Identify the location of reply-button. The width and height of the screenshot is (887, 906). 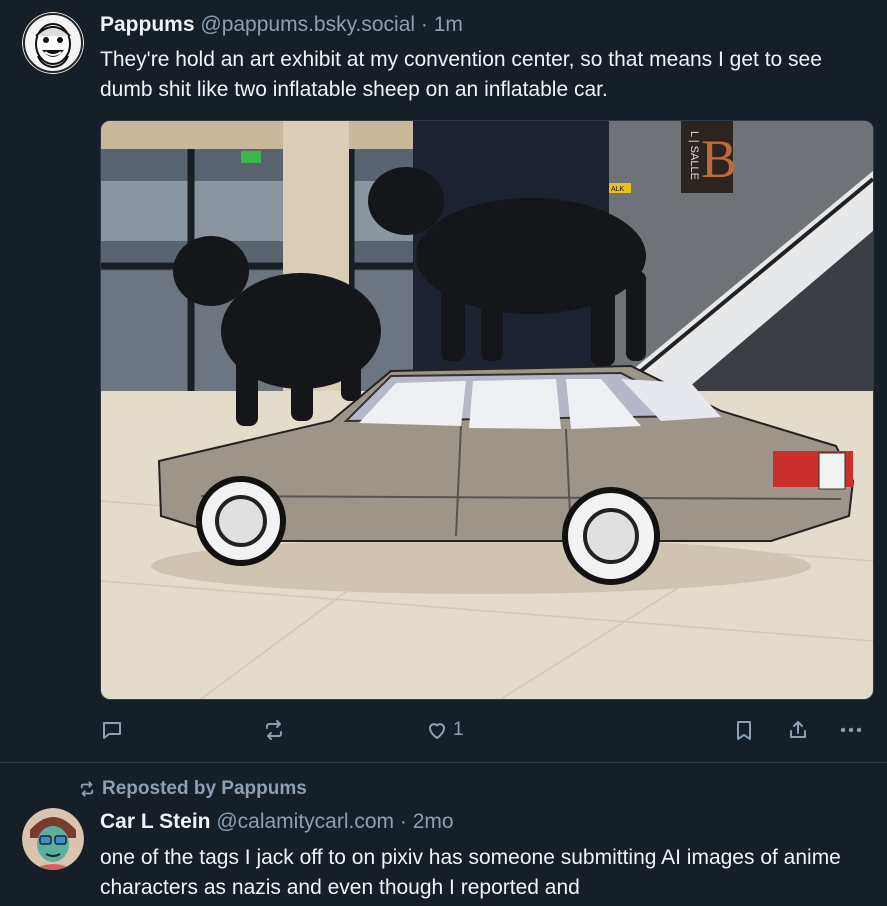
(112, 730).